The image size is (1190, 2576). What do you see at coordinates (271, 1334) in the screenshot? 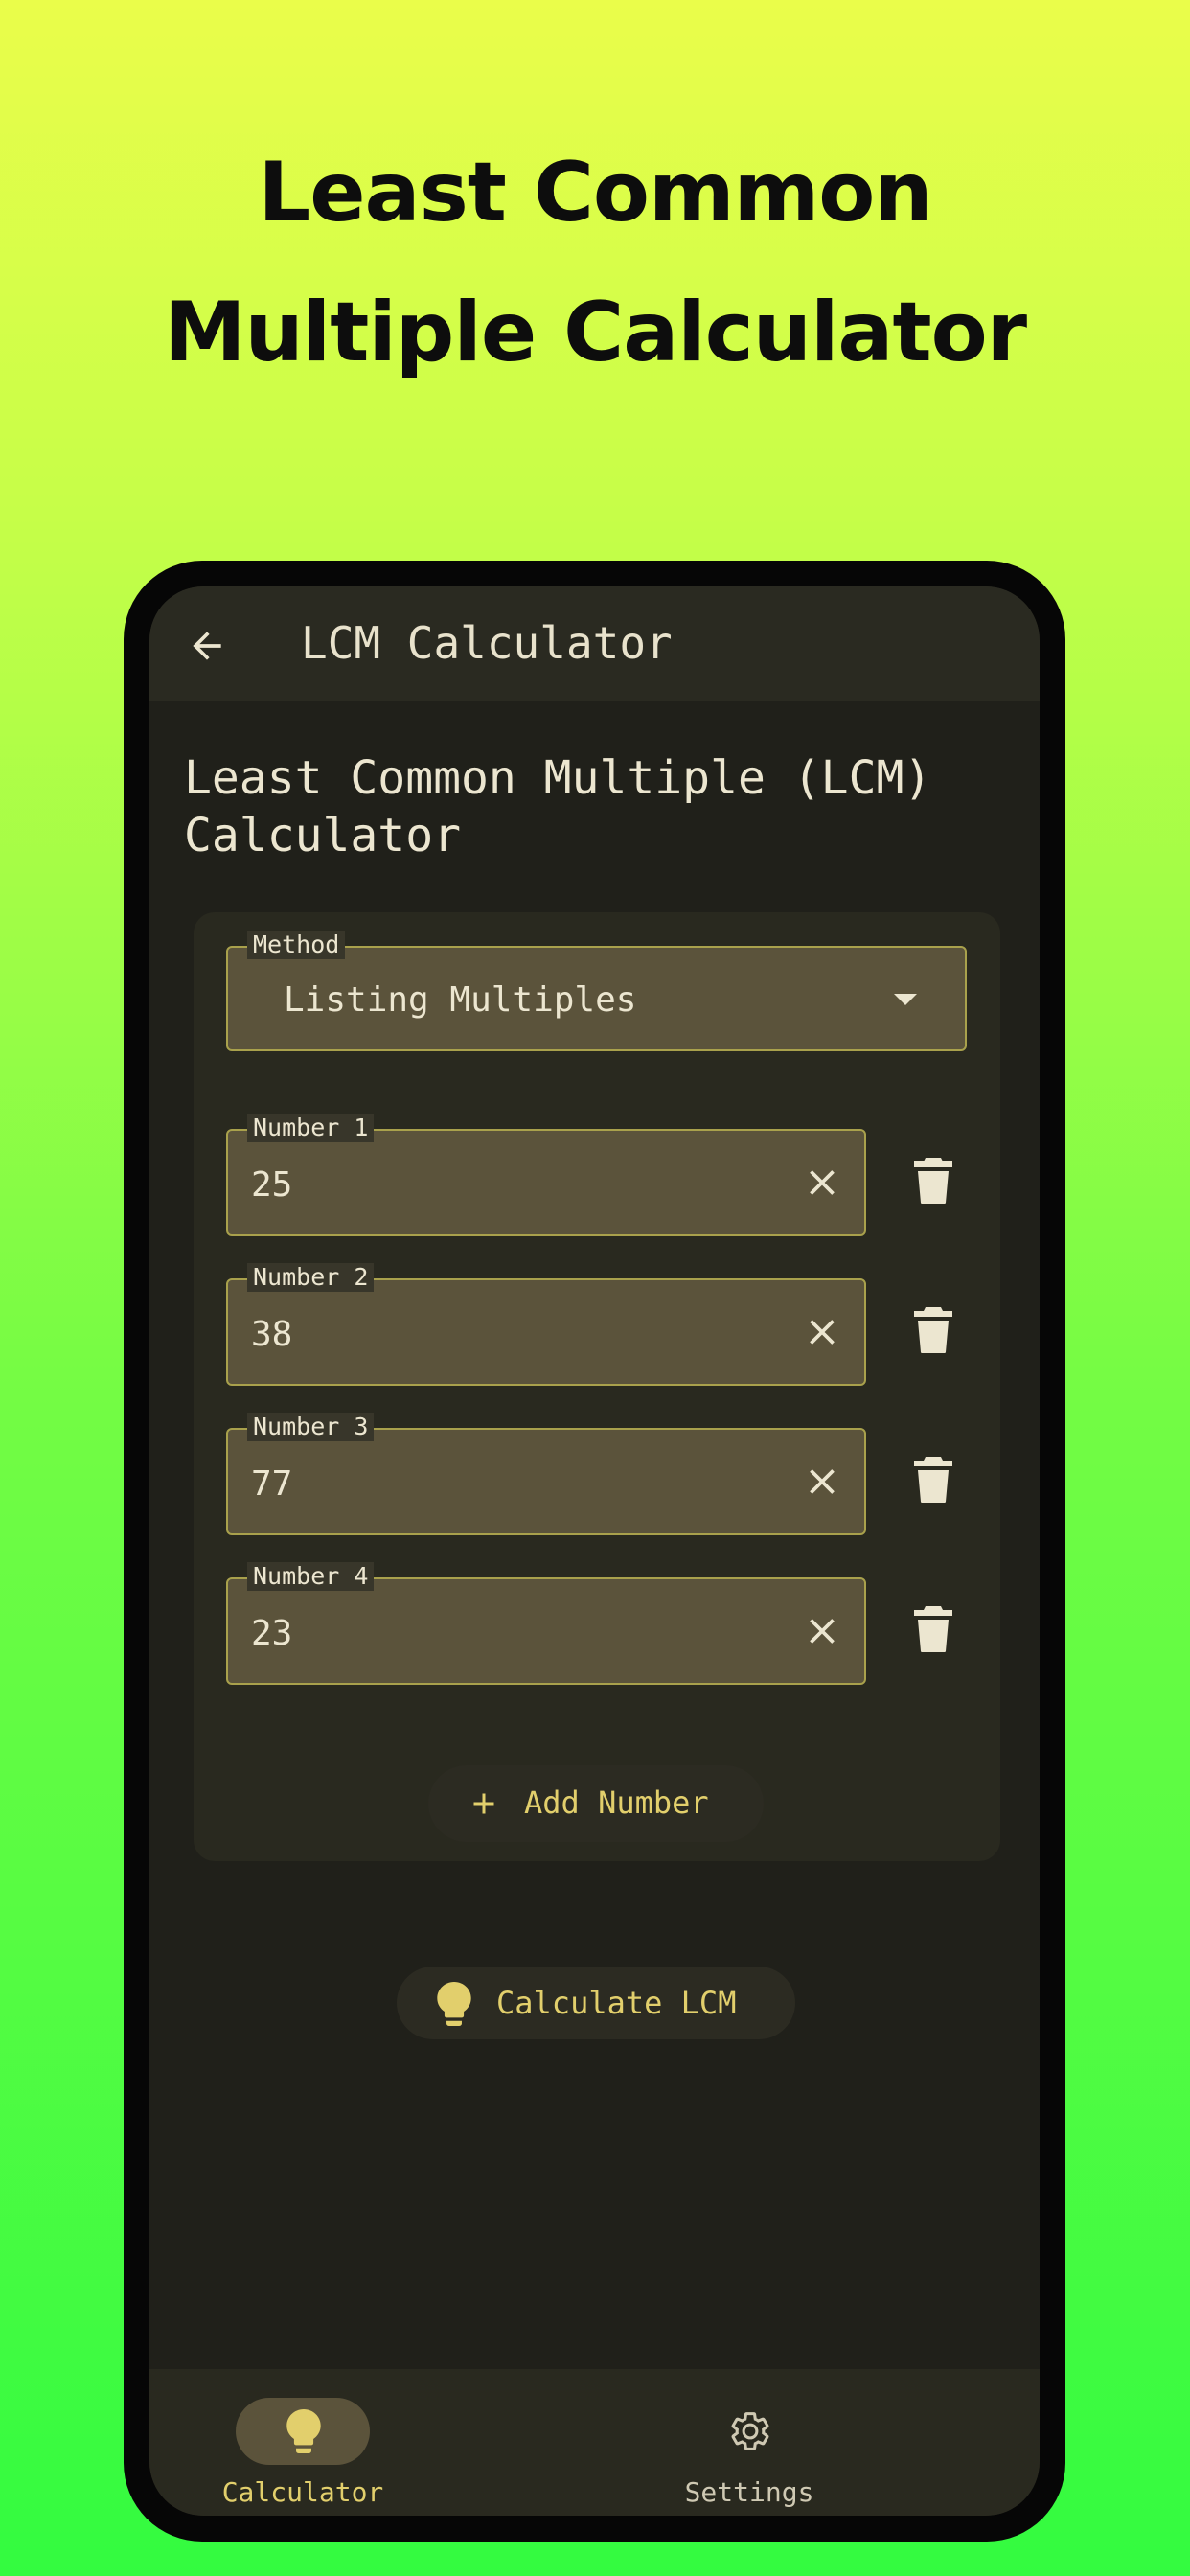
I see `number-field-value: 38` at bounding box center [271, 1334].